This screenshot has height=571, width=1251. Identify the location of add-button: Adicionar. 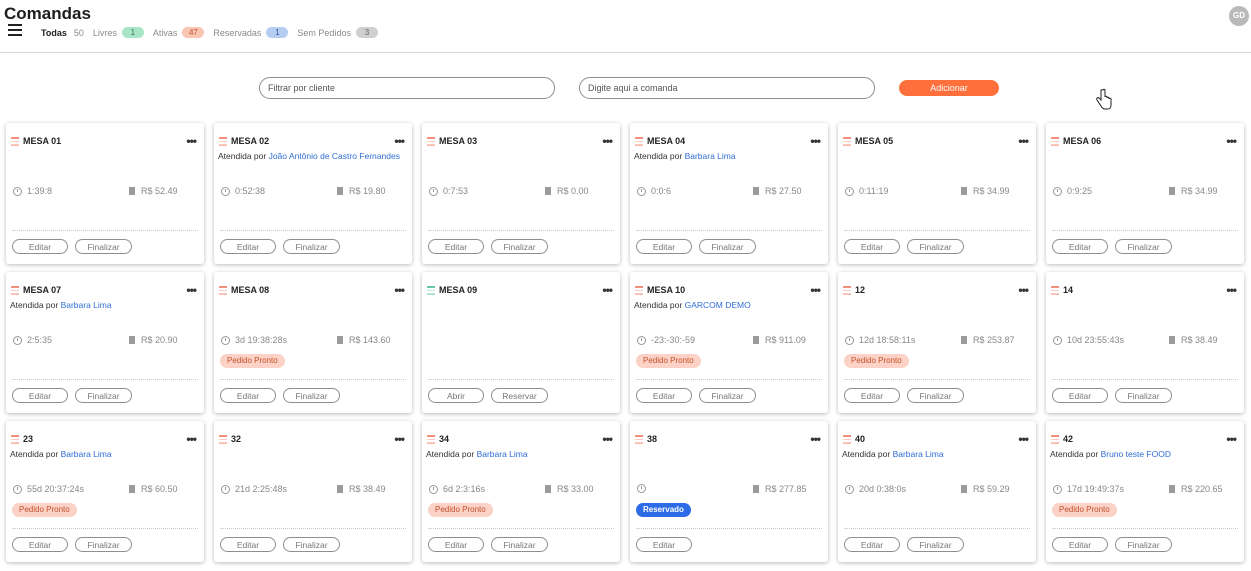
(949, 88).